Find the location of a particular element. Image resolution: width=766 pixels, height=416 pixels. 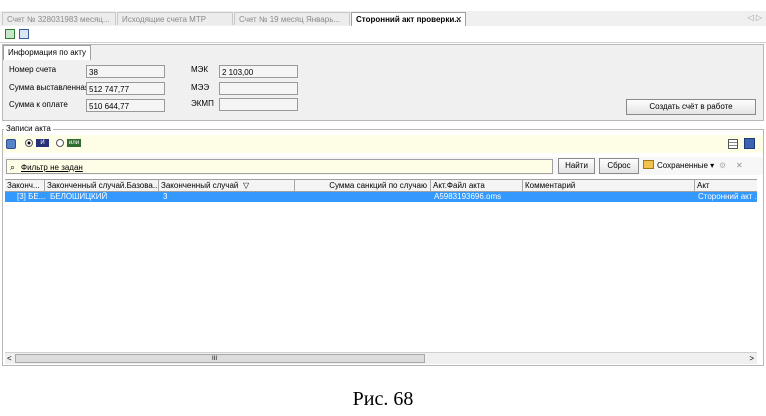

account-number-field: 38 is located at coordinates (125, 71).